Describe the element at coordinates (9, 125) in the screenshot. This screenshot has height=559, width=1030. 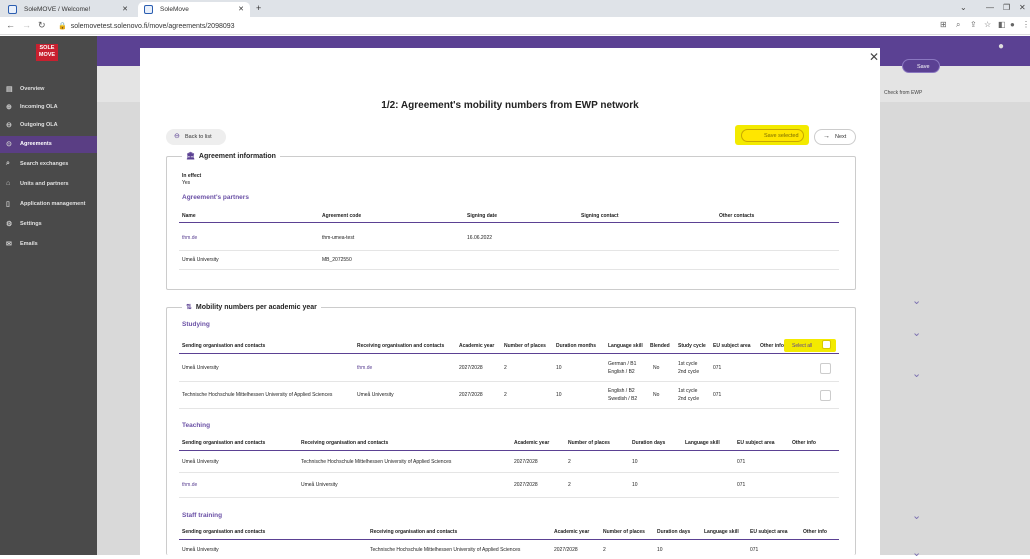
I see `outgoing-icon: ⊖` at that location.